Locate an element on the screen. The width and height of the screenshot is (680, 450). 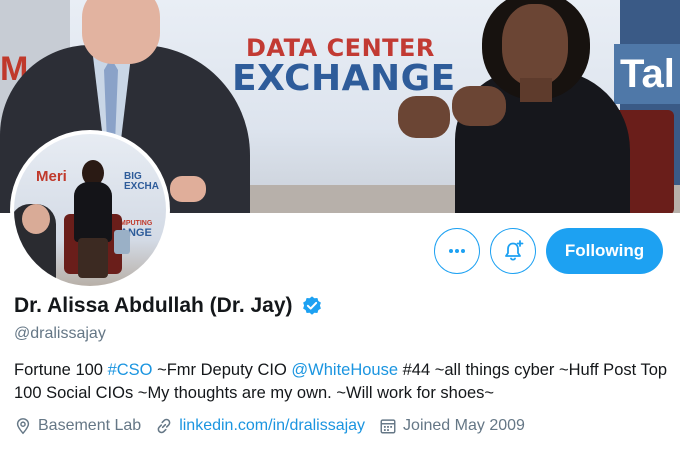
avatar-sign-bottom-line1: MPUTING is located at coordinates (136, 223).